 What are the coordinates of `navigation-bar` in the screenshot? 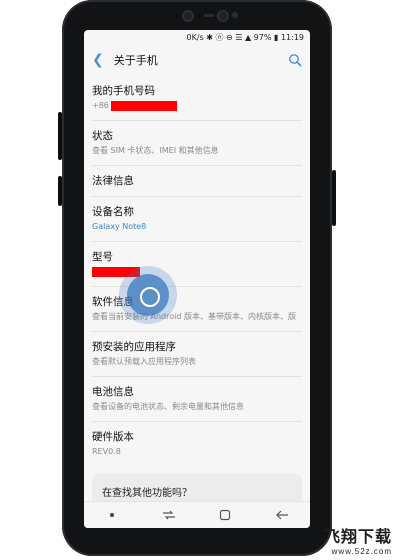 It's located at (197, 514).